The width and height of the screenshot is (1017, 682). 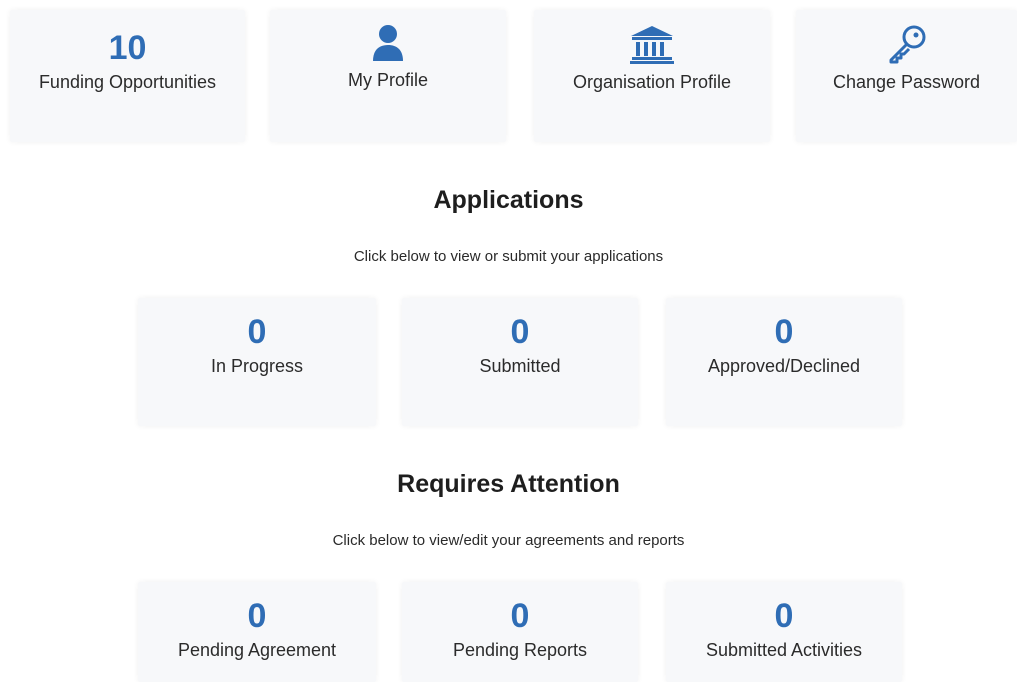 I want to click on pending-reports-label: Pending Reports, so click(x=520, y=650).